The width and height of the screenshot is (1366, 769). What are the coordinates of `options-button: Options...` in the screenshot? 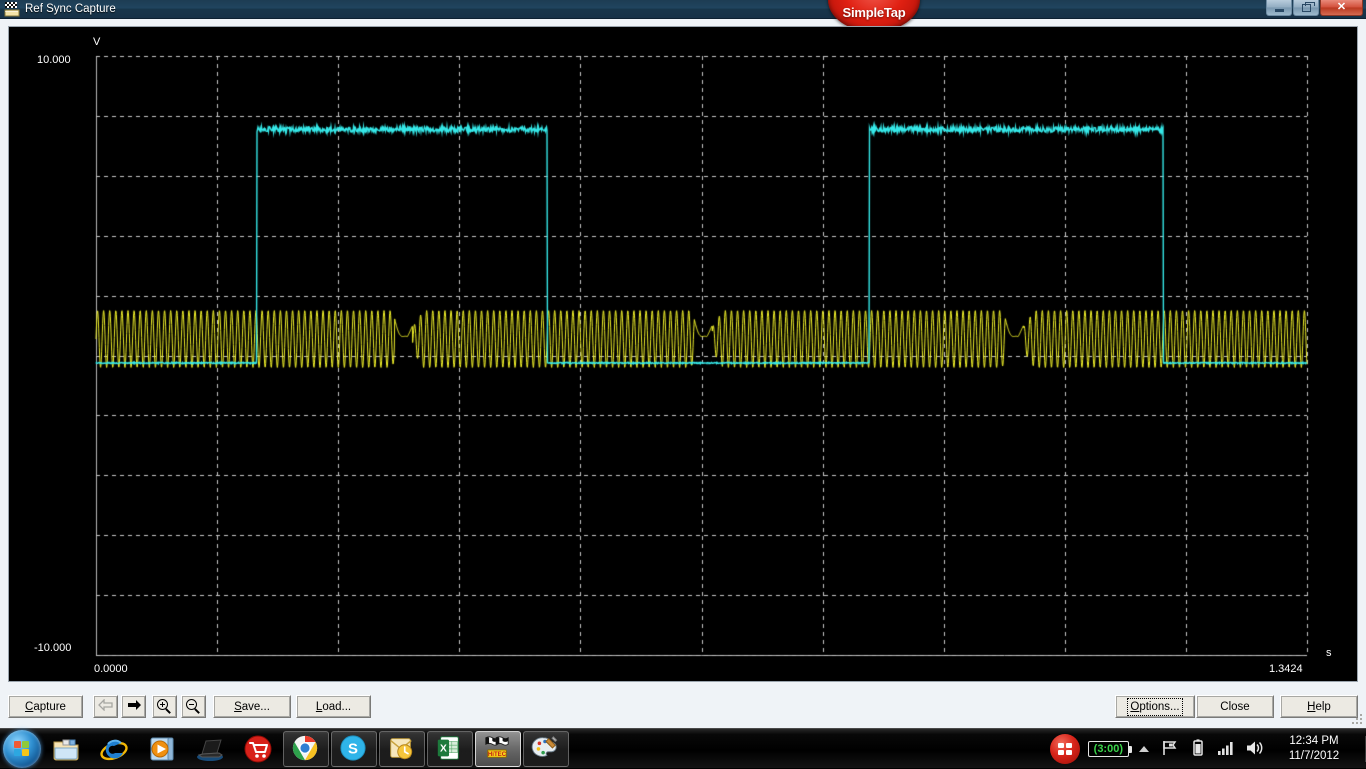 It's located at (1155, 706).